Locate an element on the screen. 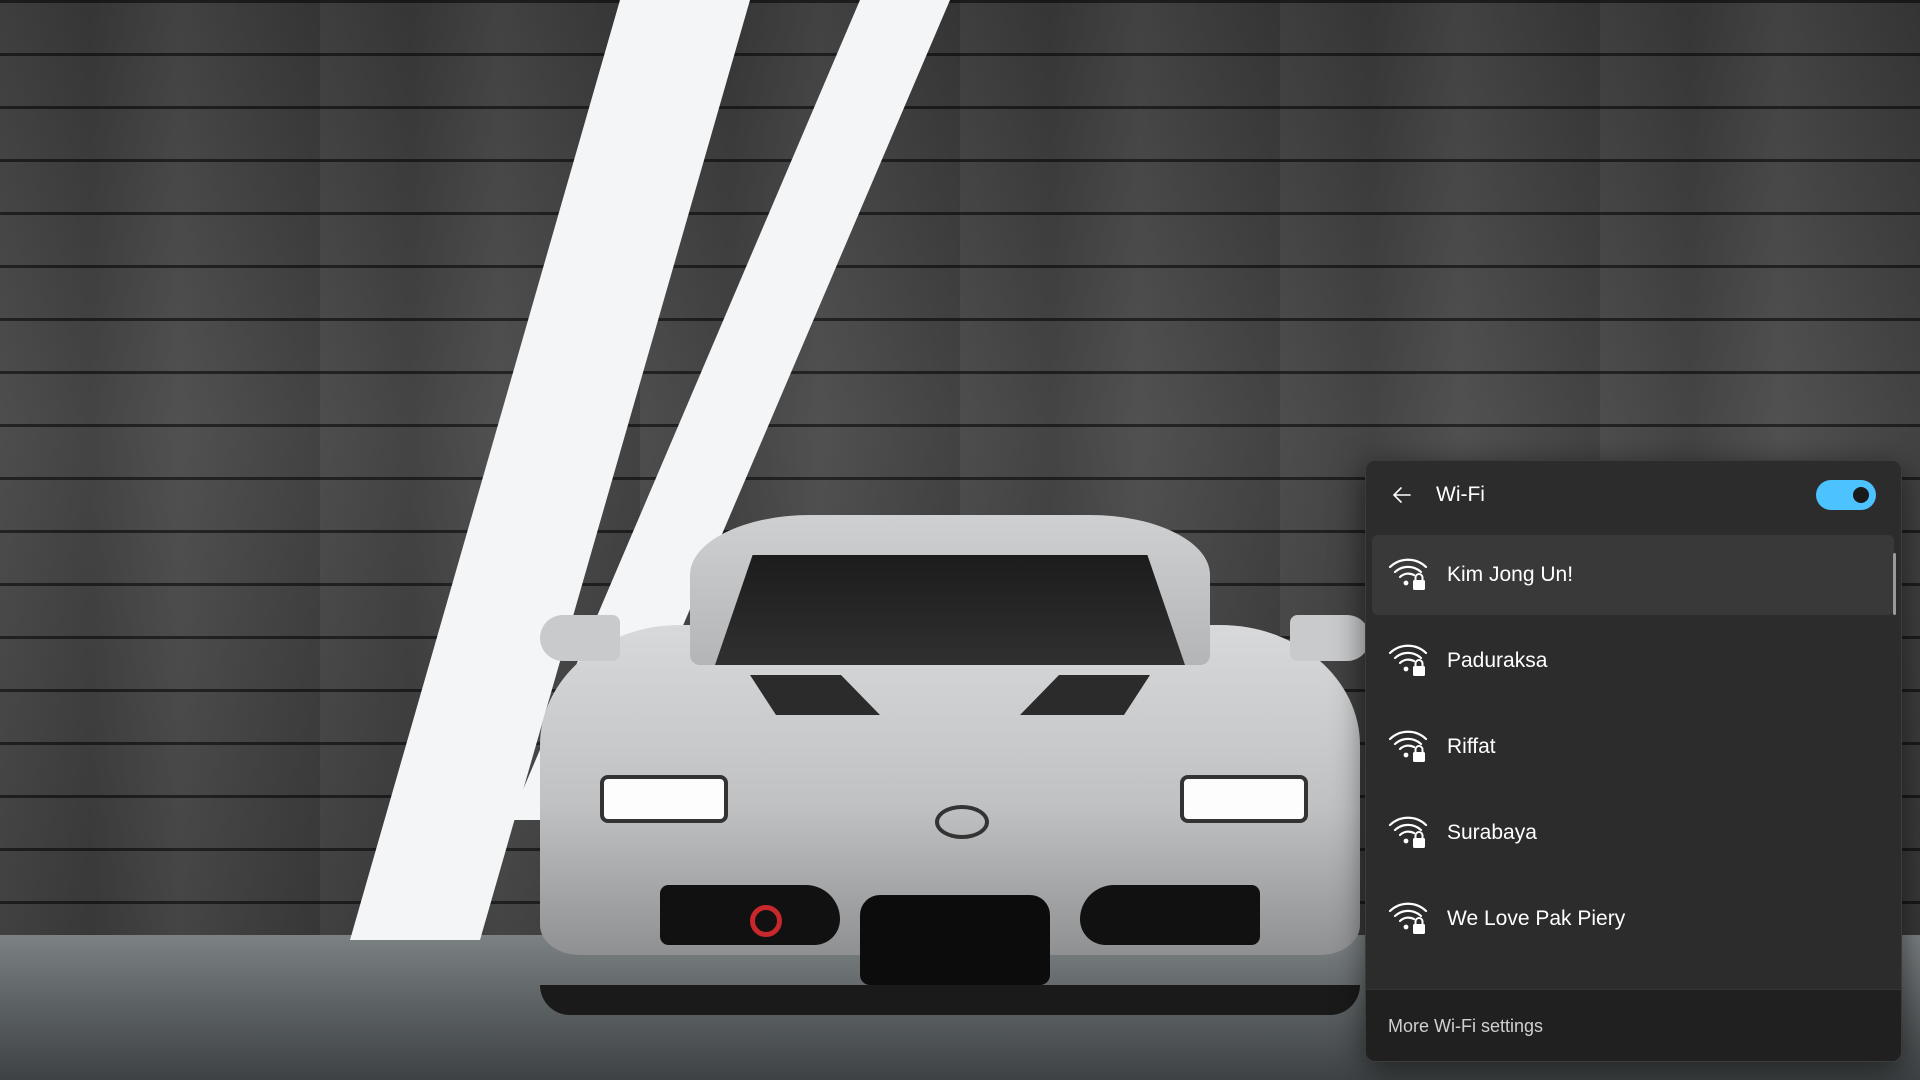 The width and height of the screenshot is (1920, 1080). arrow-left-icon is located at coordinates (1402, 495).